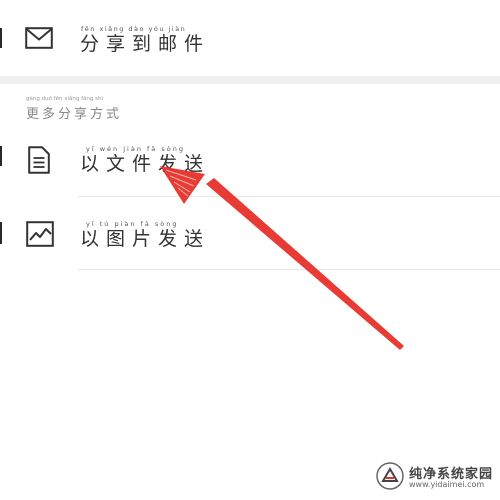 The image size is (500, 500). What do you see at coordinates (250, 80) in the screenshot?
I see `section-separator` at bounding box center [250, 80].